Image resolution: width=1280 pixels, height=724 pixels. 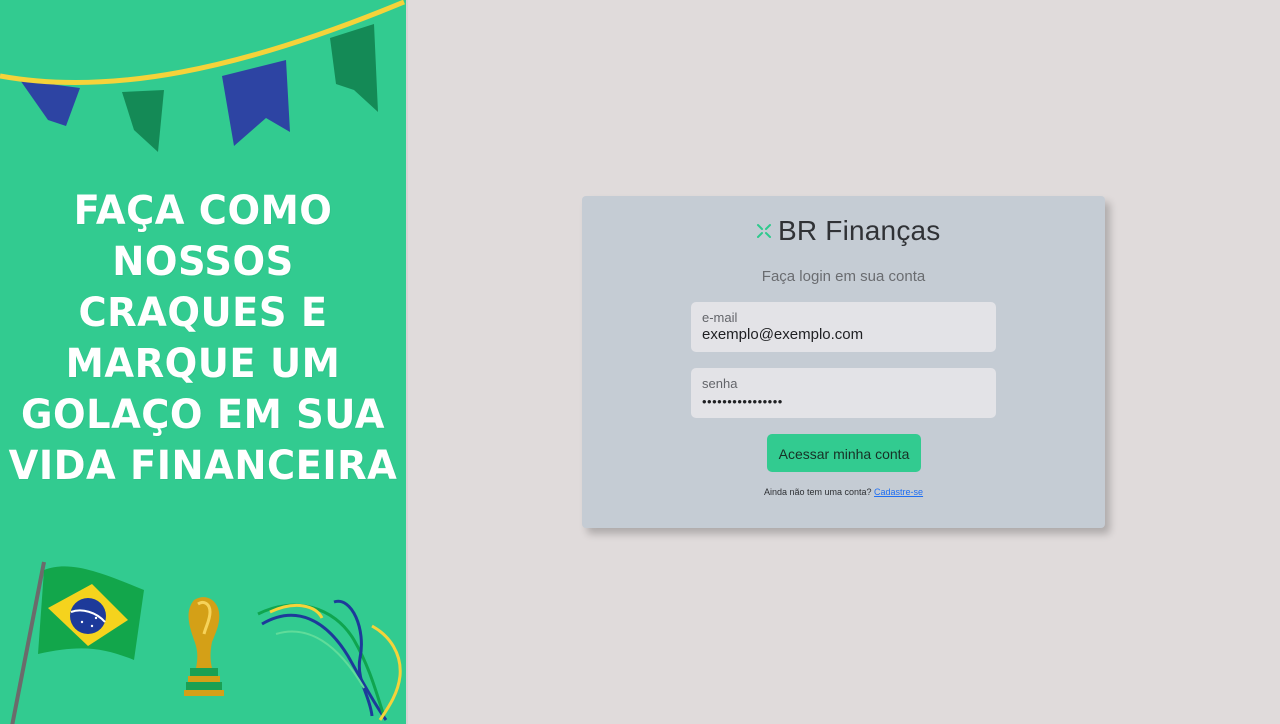 I want to click on brand-logo: BR Finanças, so click(x=848, y=231).